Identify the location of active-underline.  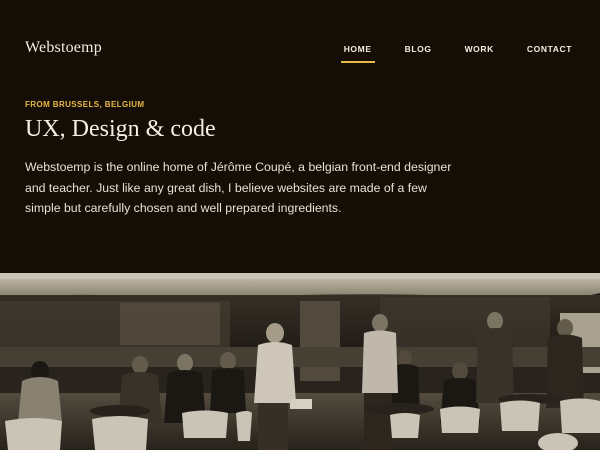
(357, 62).